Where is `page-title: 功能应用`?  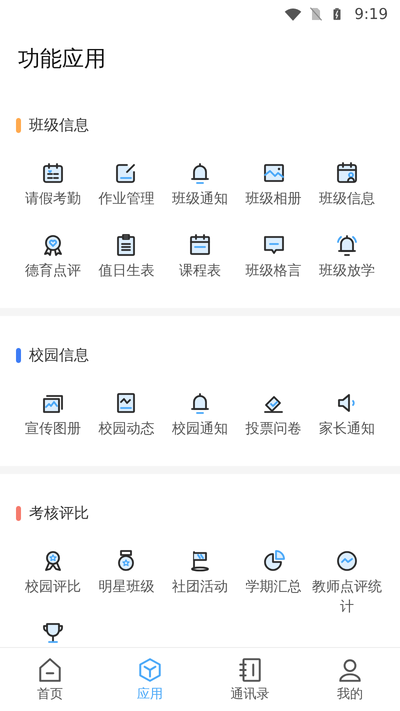 page-title: 功能应用 is located at coordinates (62, 60).